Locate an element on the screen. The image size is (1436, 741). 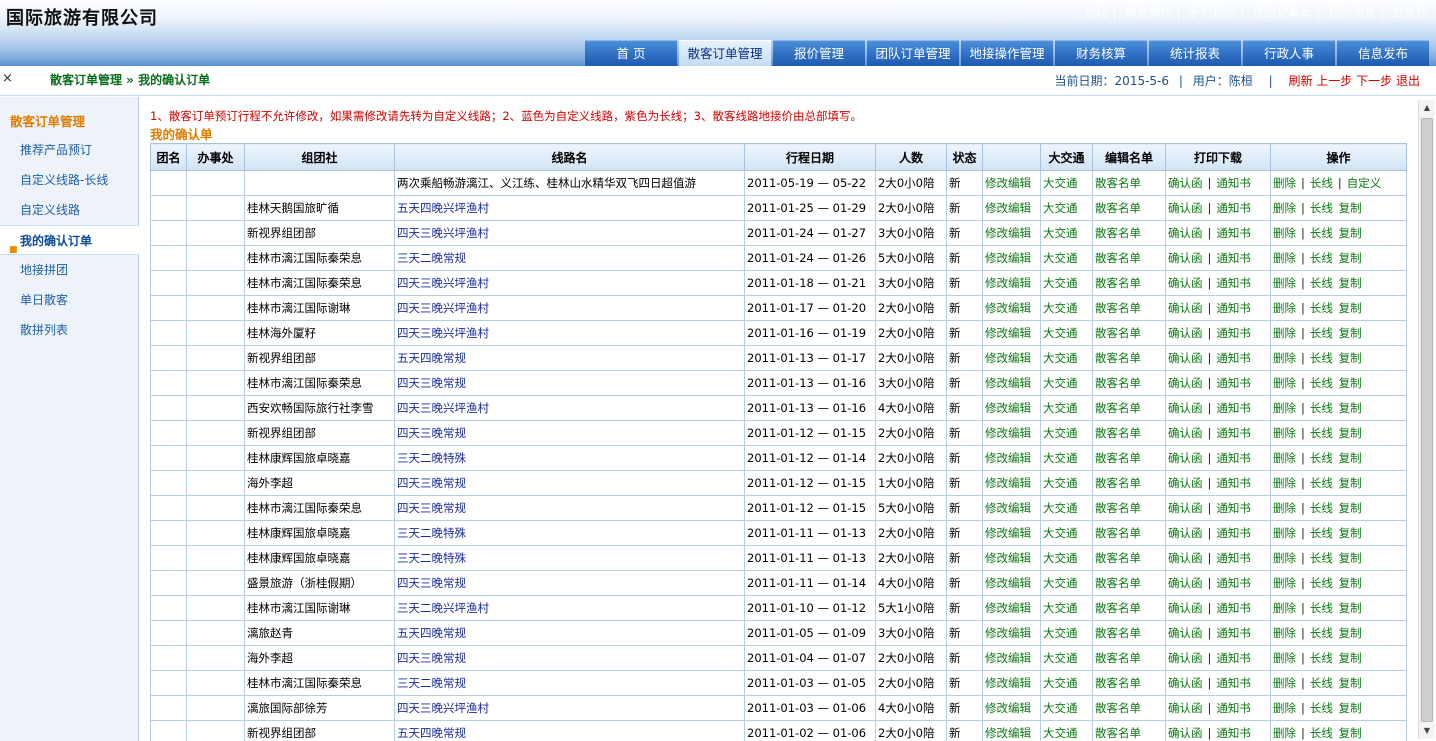
nav-individual-orders: 散客订单管理 is located at coordinates (725, 53).